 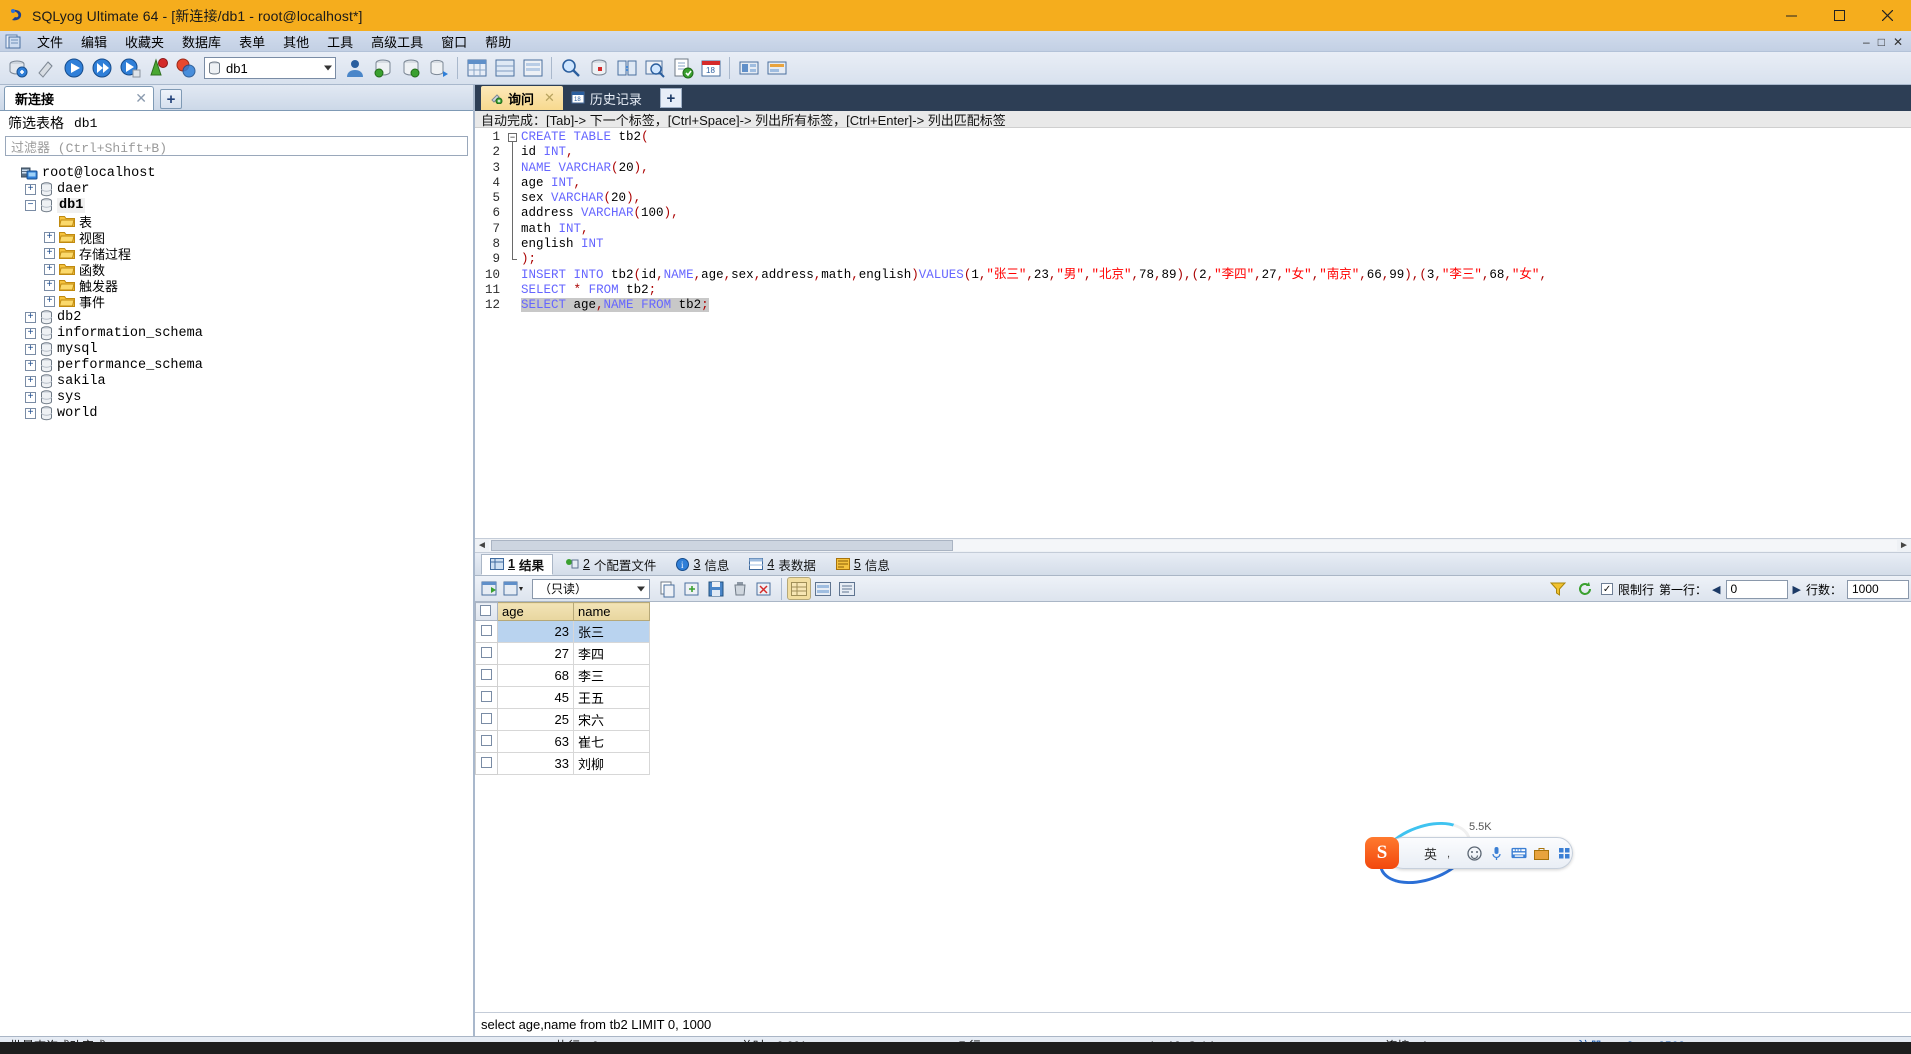 What do you see at coordinates (535, 631) in the screenshot?
I see `cell-age: 23` at bounding box center [535, 631].